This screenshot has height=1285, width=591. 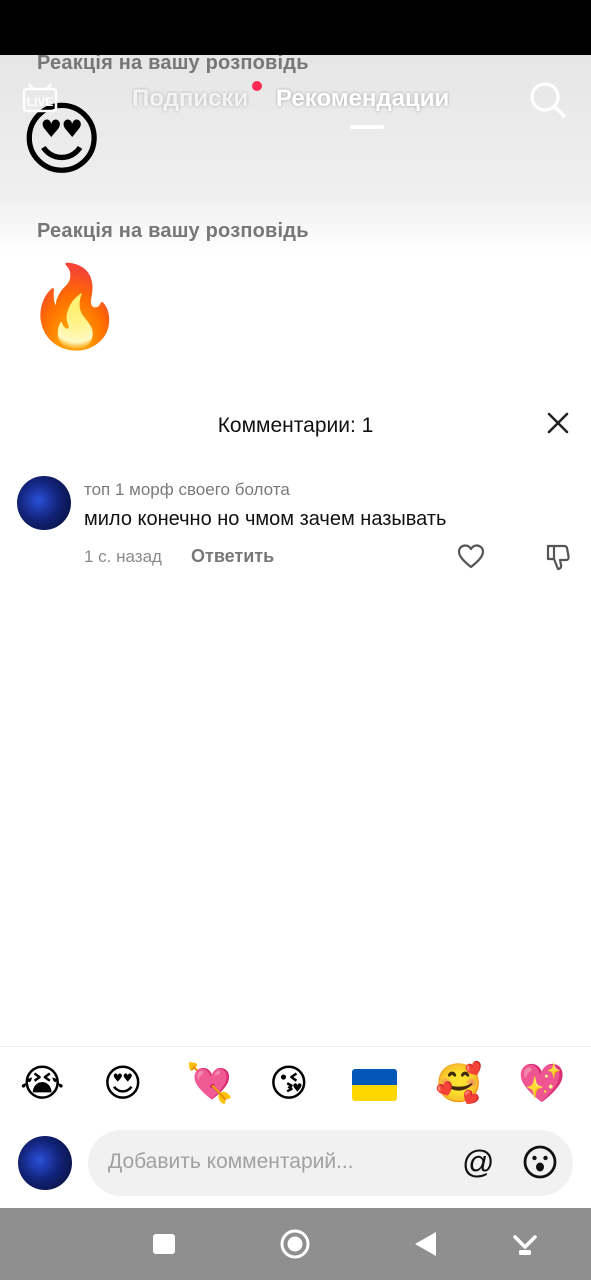 I want to click on comments-title: Комментарии: 1, so click(x=295, y=425).